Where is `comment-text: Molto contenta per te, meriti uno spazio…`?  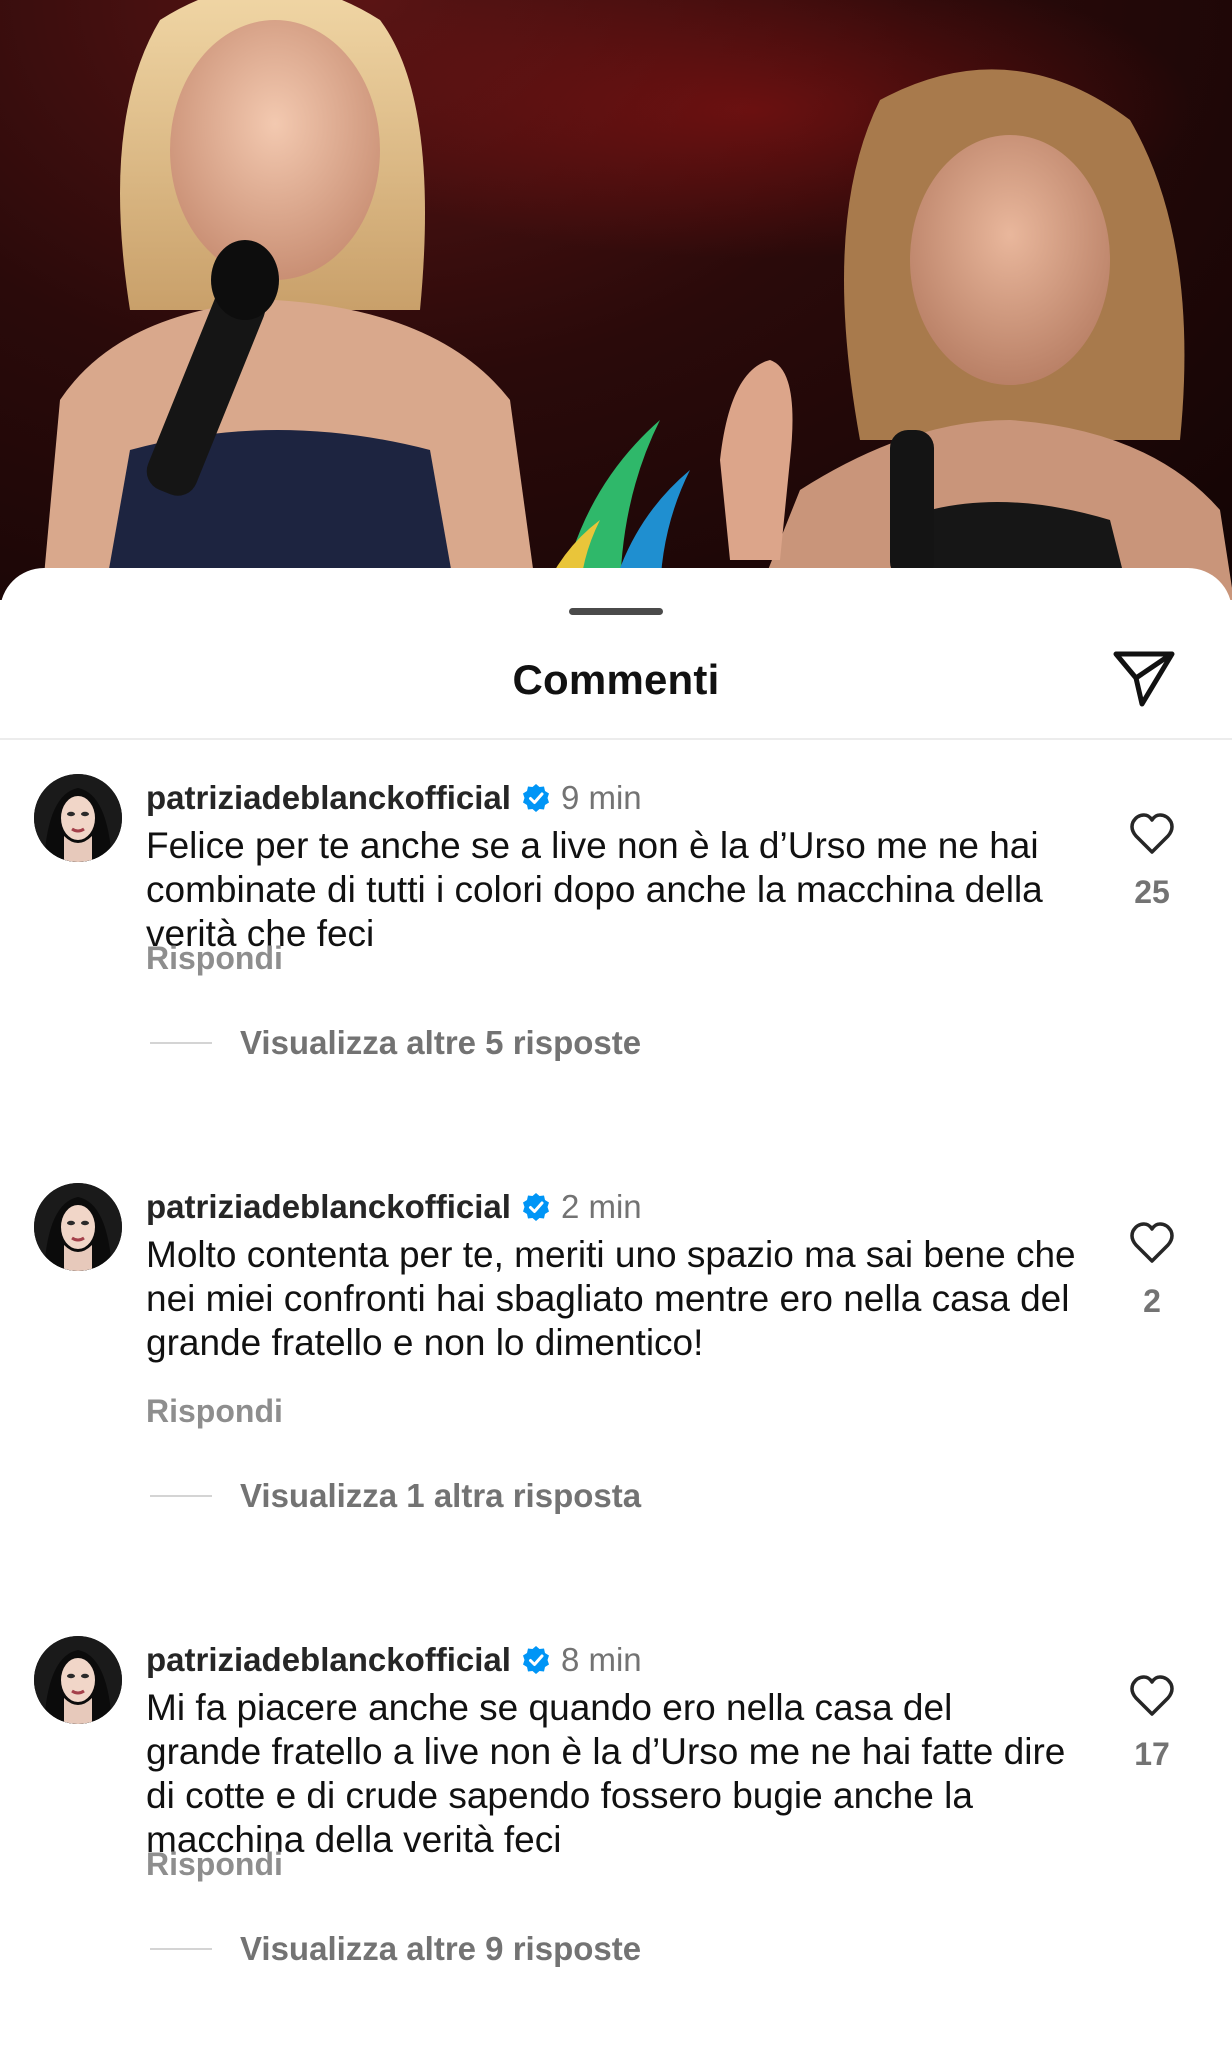
comment-text: Molto contenta per te, meriti uno spazio… is located at coordinates (611, 1298).